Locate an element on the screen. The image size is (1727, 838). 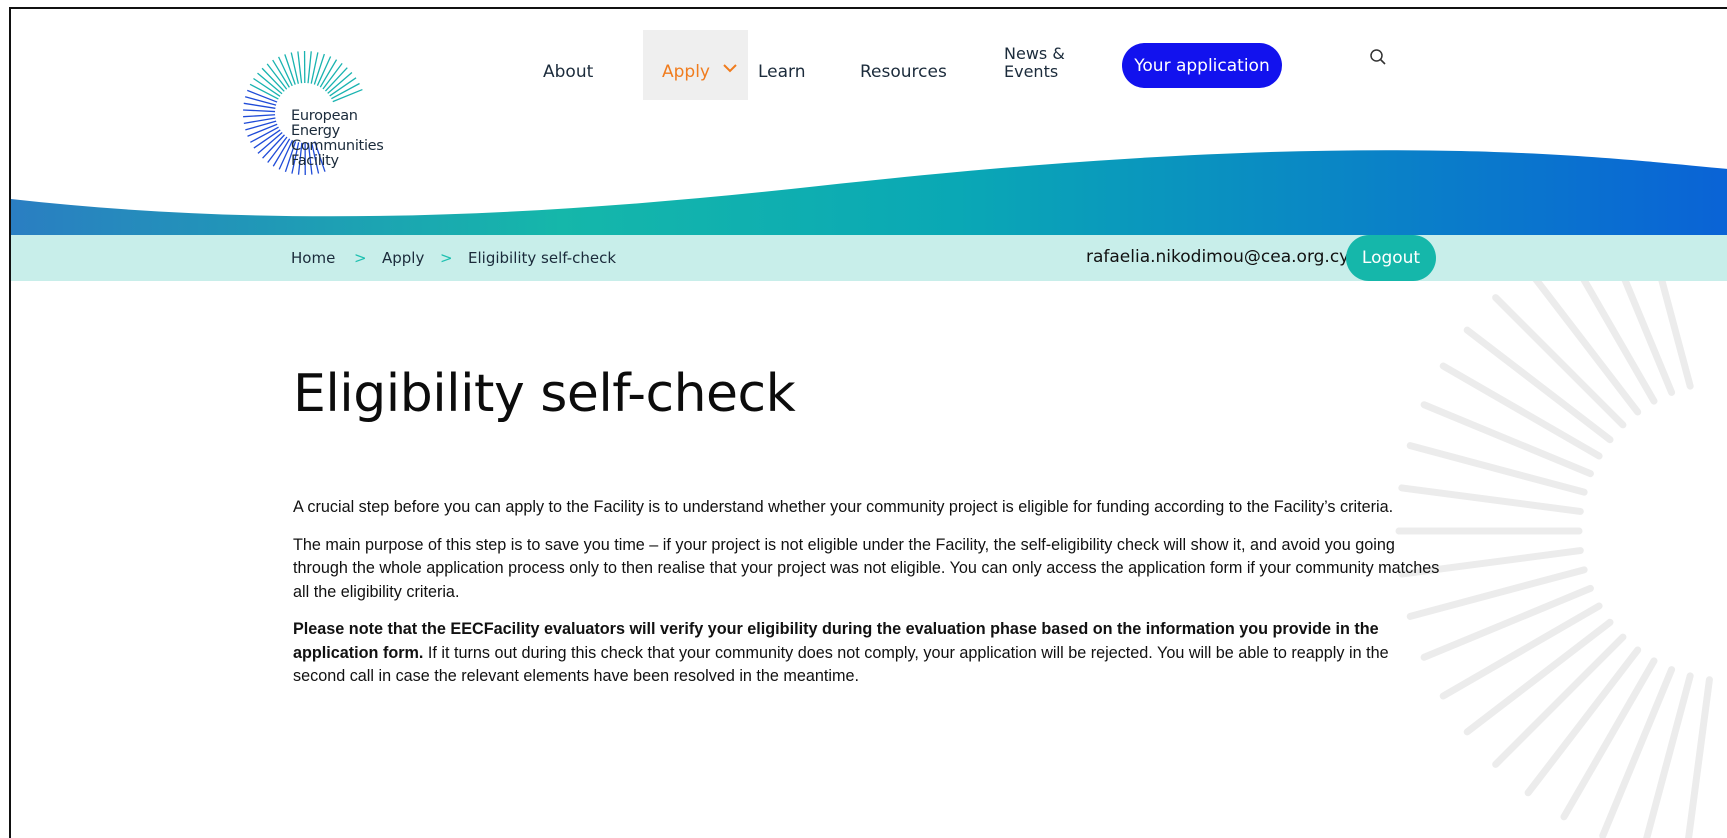
logout-button: Logout is located at coordinates (1391, 258).